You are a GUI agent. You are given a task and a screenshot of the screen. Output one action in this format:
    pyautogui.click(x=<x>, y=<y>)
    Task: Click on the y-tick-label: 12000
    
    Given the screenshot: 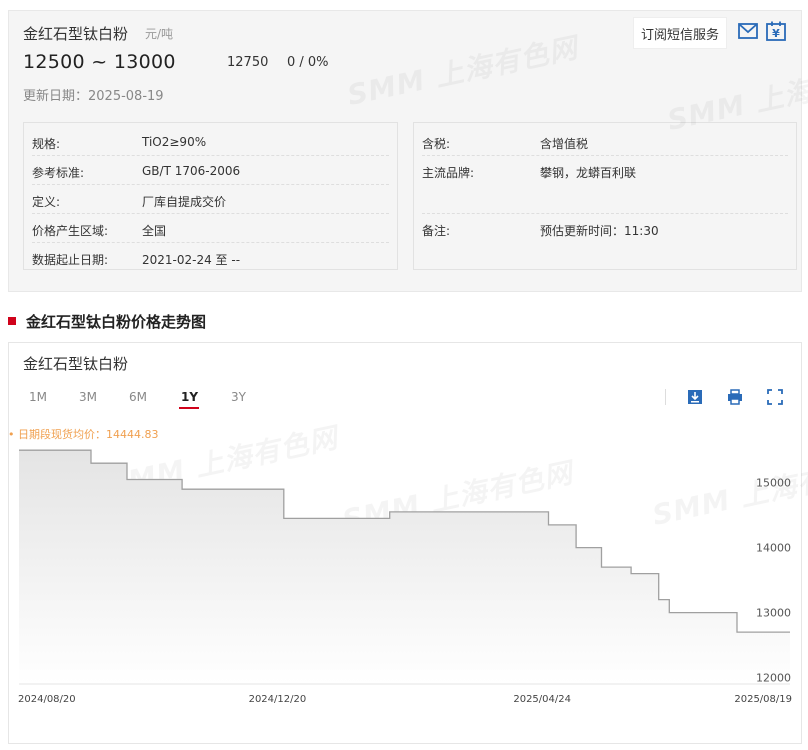 What is the action you would take?
    pyautogui.click(x=773, y=678)
    